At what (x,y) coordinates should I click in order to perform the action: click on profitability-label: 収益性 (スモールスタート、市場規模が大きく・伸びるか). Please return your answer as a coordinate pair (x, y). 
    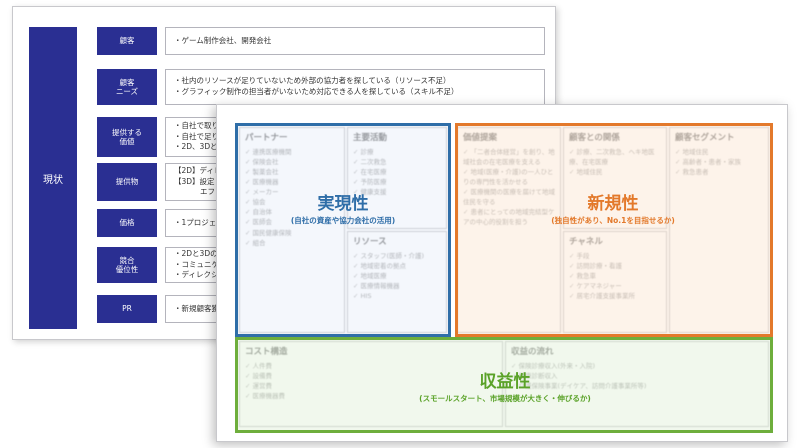
    Looking at the image, I should click on (505, 387).